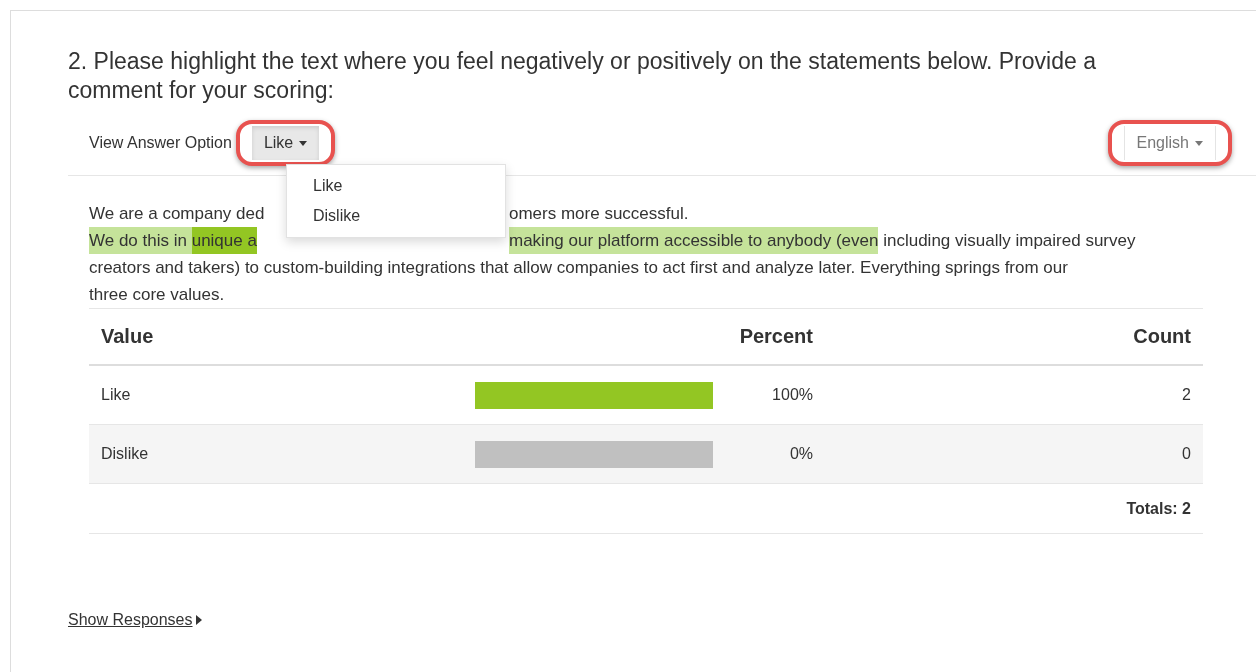 The image size is (1256, 672). I want to click on show-responses-link: Show Responses, so click(135, 620).